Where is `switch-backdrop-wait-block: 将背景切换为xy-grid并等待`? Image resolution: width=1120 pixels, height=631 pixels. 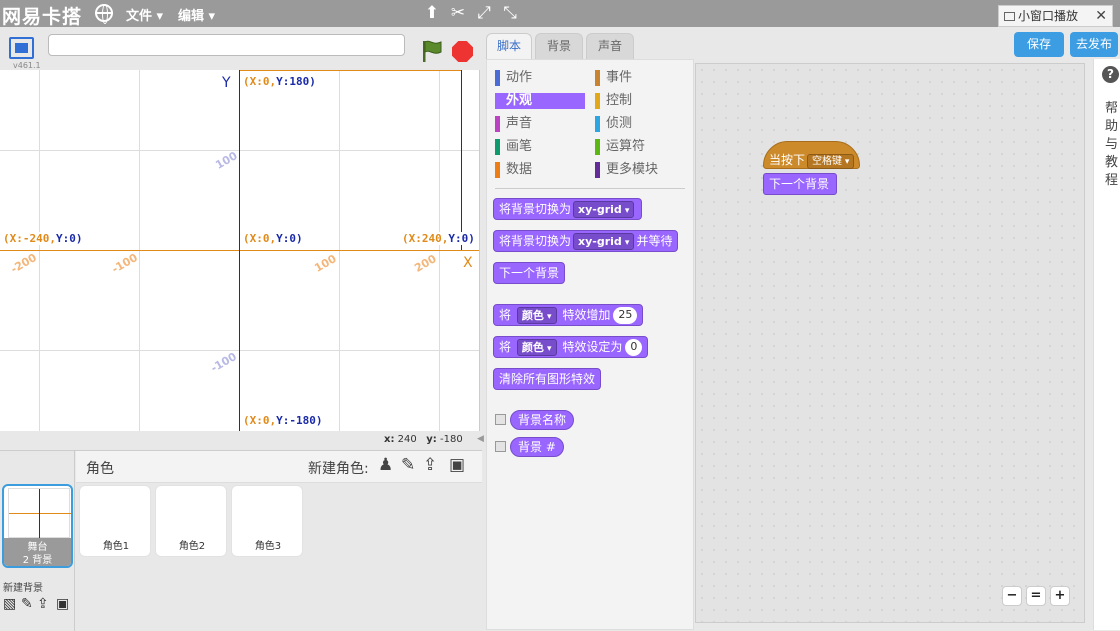 switch-backdrop-wait-block: 将背景切换为xy-grid并等待 is located at coordinates (586, 241).